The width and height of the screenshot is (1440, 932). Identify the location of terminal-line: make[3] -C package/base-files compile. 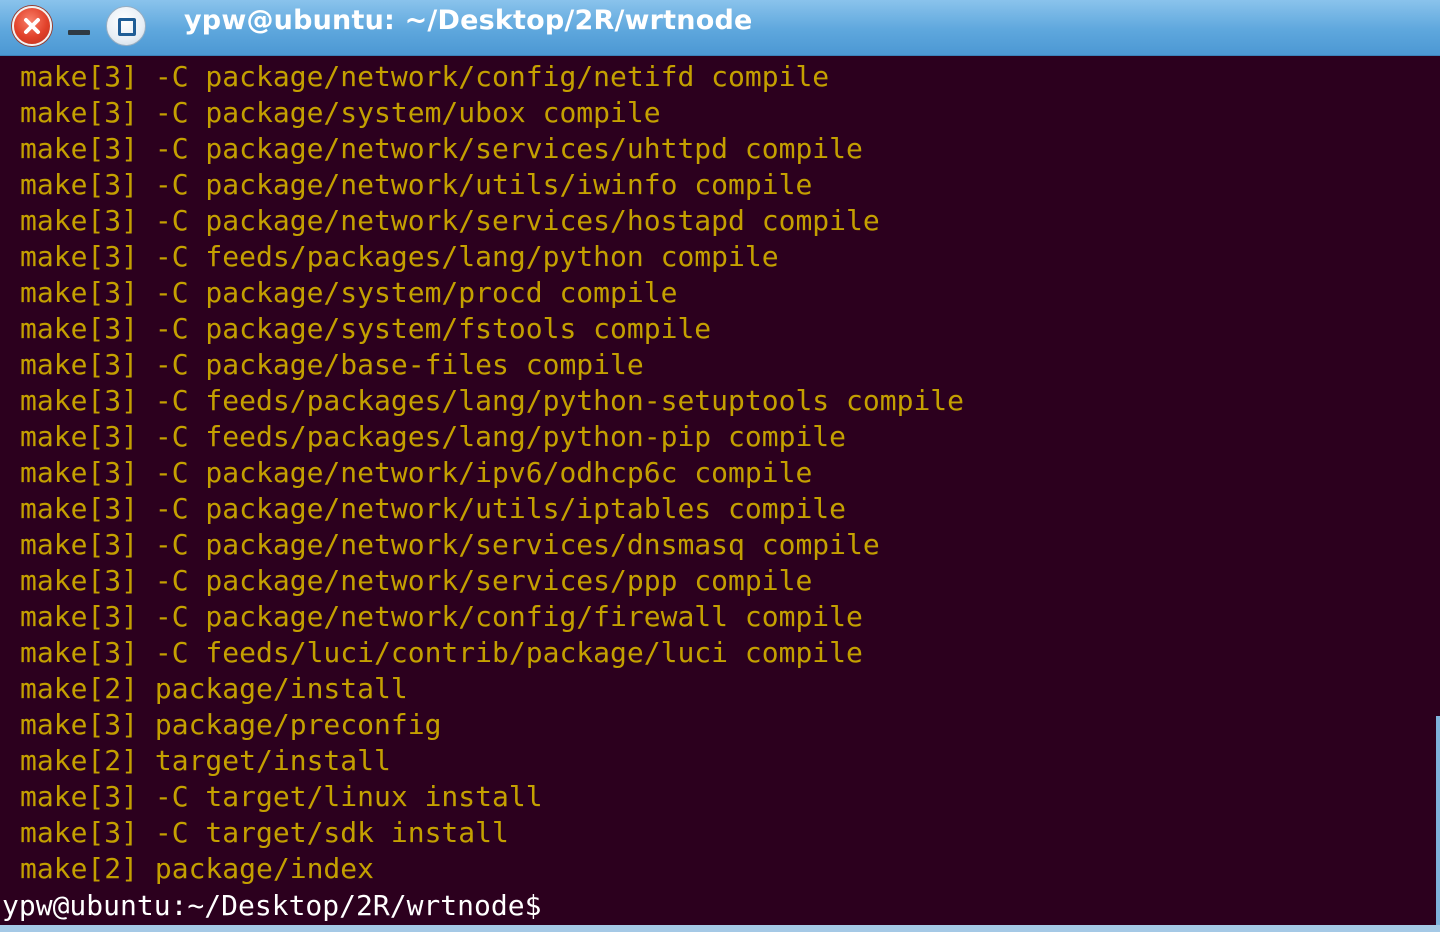
(332, 364).